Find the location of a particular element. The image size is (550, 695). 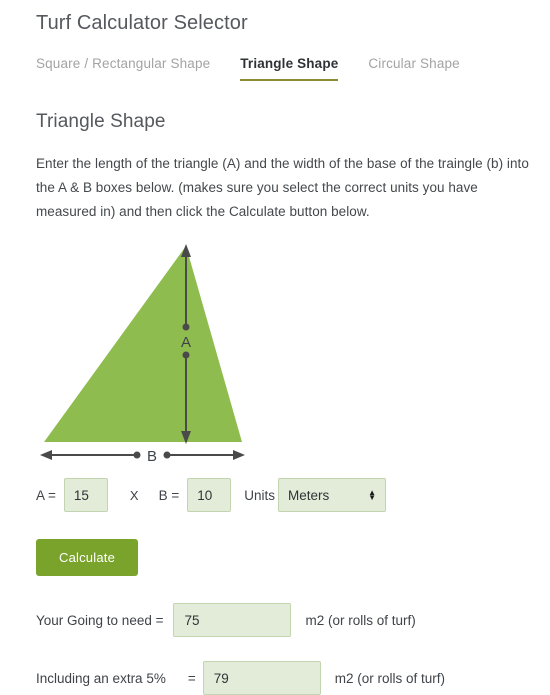

label-a: A = is located at coordinates (46, 495).